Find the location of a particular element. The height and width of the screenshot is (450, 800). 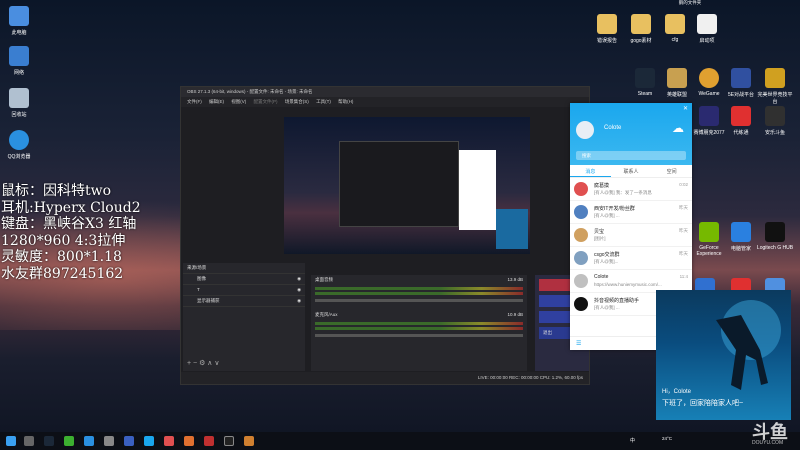

audio-meter-mic-r is located at coordinates (419, 328).